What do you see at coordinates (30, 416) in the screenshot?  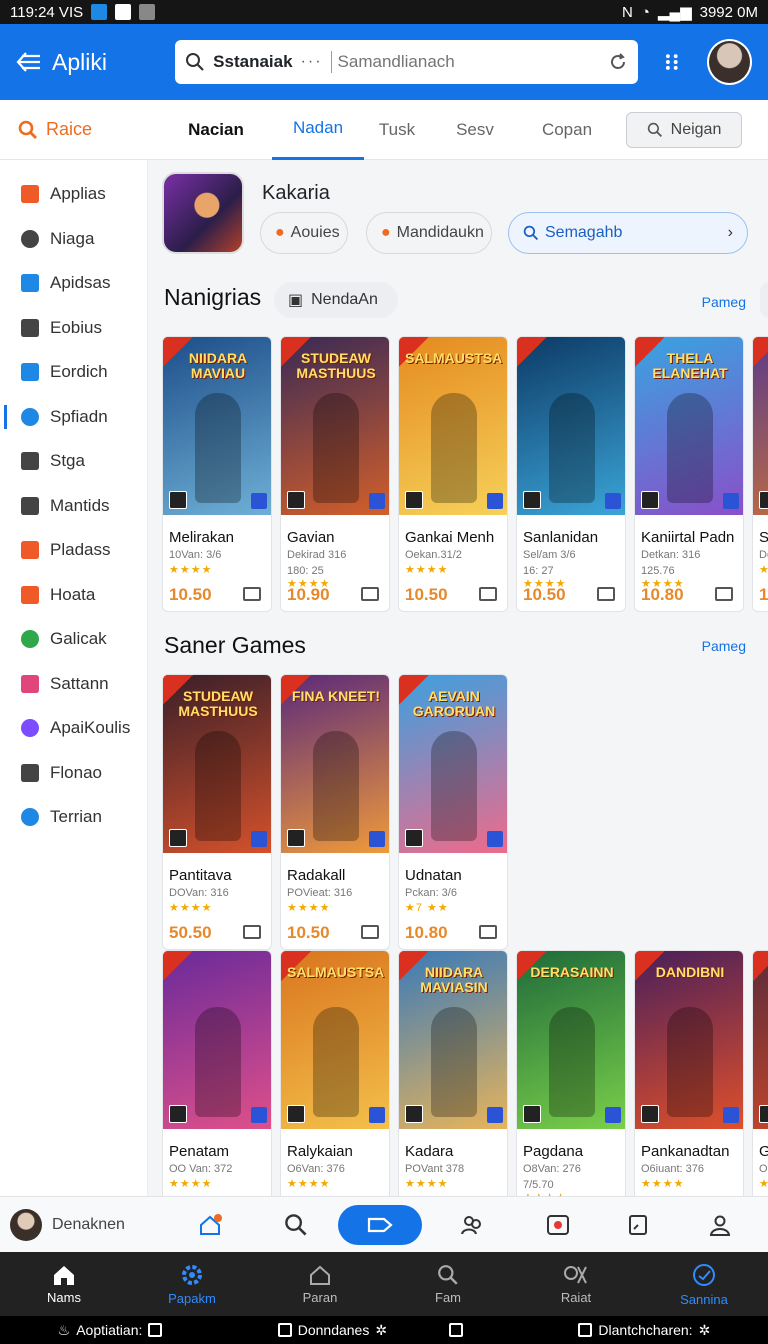 I see `user-icon` at bounding box center [30, 416].